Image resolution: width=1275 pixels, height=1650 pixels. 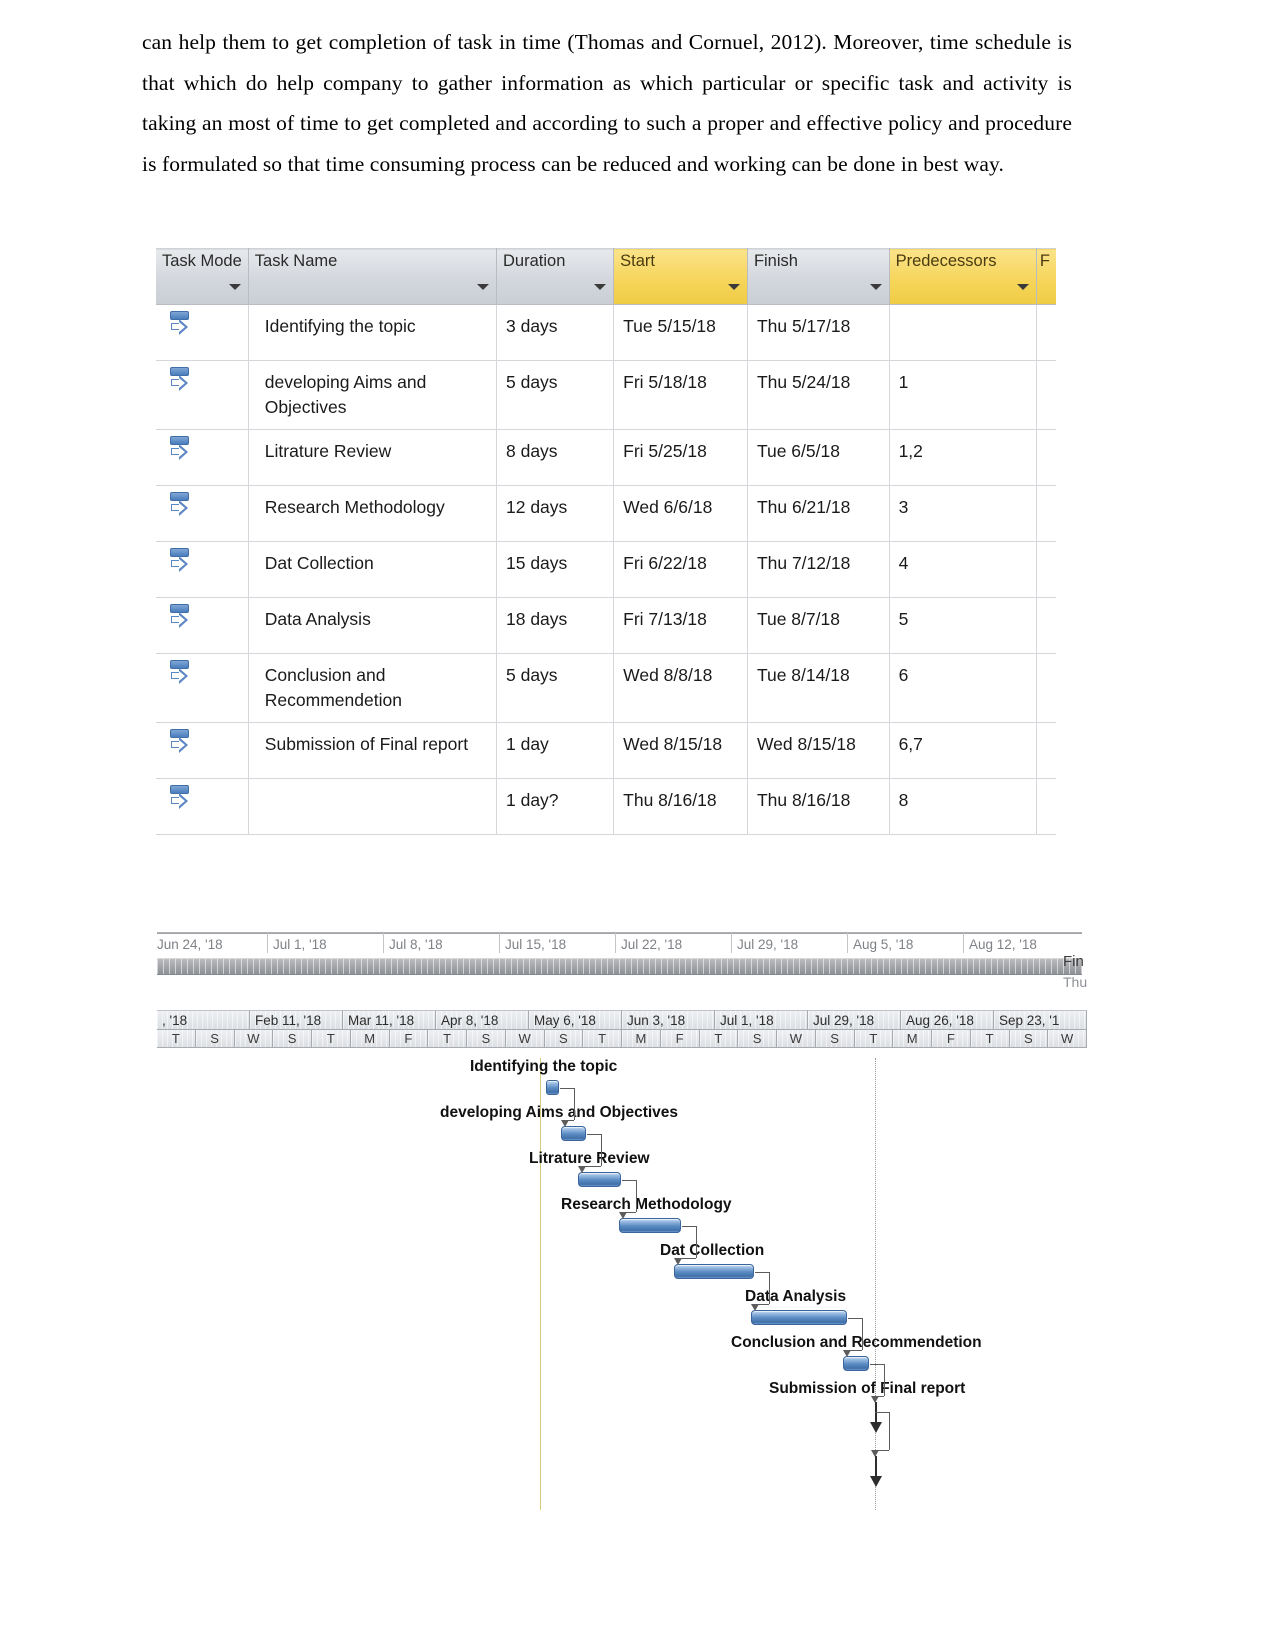 I want to click on cell-finish: Tue 8/7/18, so click(x=818, y=625).